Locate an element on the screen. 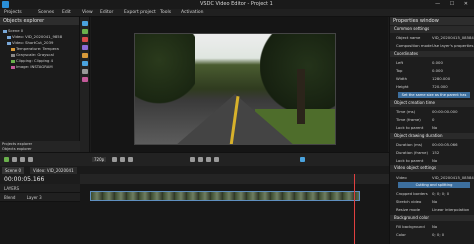 The height and width of the screenshot is (244, 474). property-value: 152 is located at coordinates (435, 152).